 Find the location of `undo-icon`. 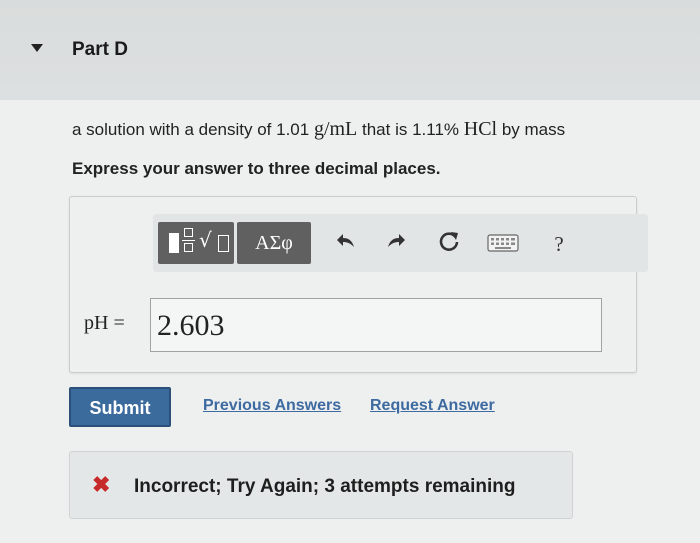

undo-icon is located at coordinates (346, 243).